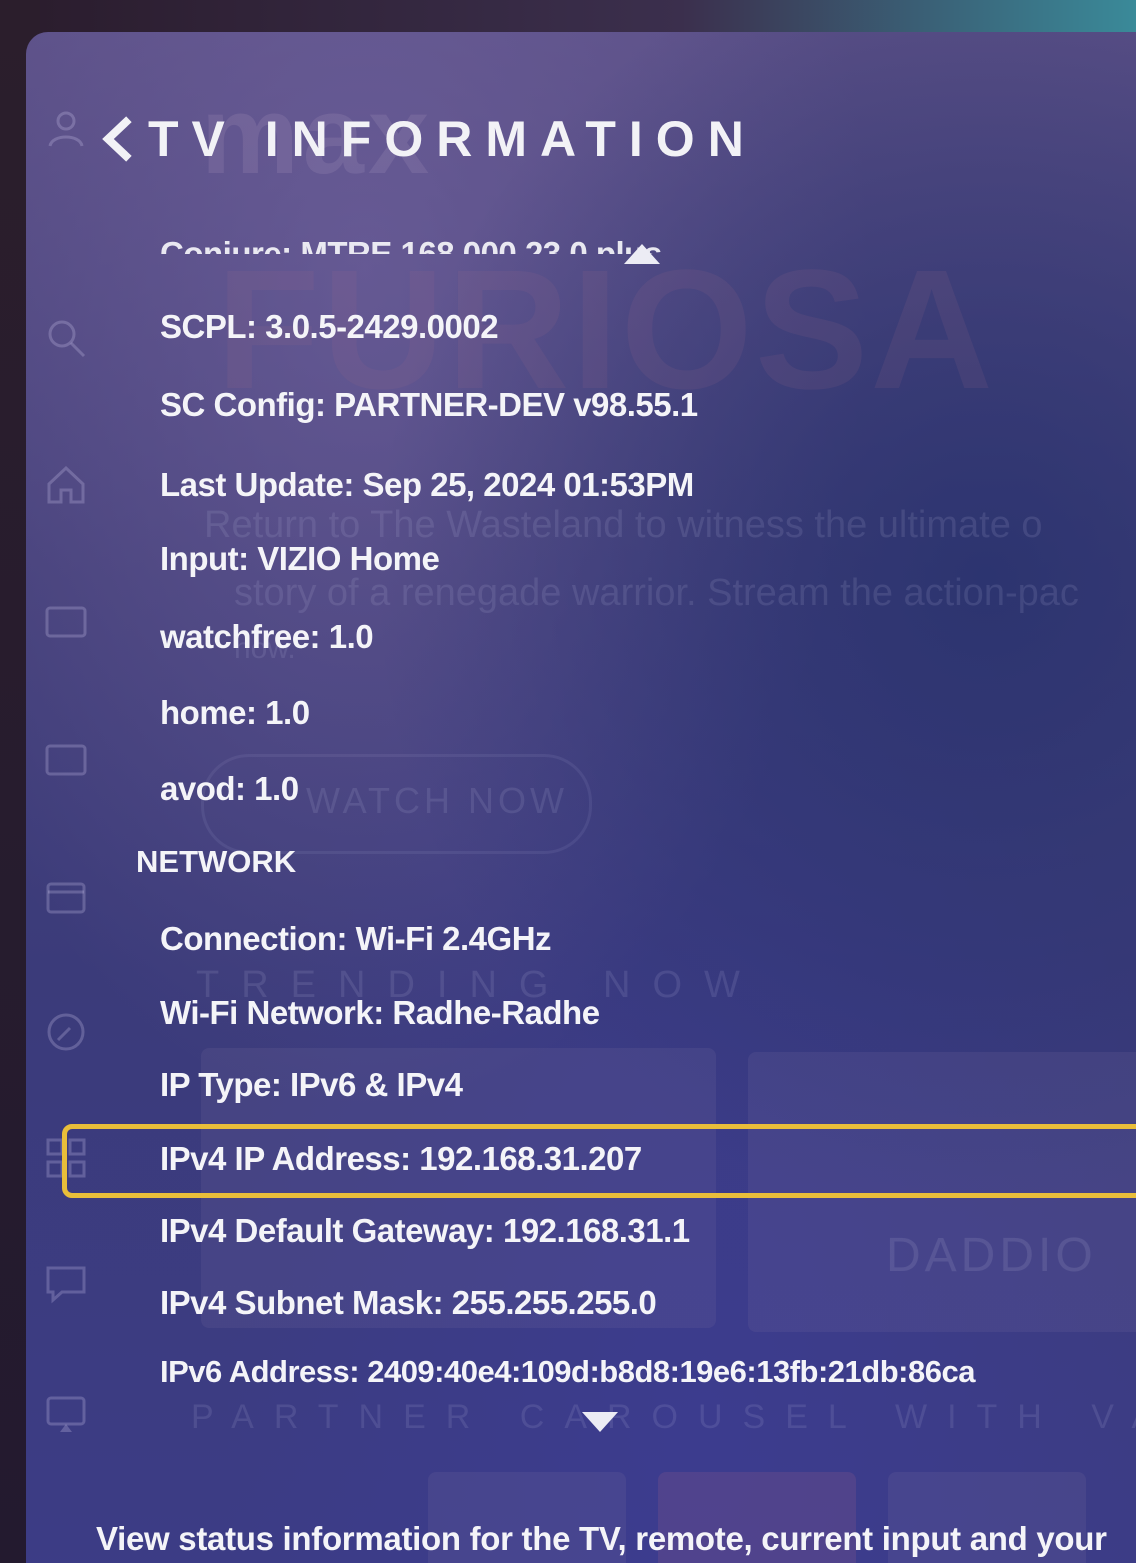 The width and height of the screenshot is (1136, 1563). What do you see at coordinates (300, 559) in the screenshot?
I see `info-row-input: Input: VIZIO Home` at bounding box center [300, 559].